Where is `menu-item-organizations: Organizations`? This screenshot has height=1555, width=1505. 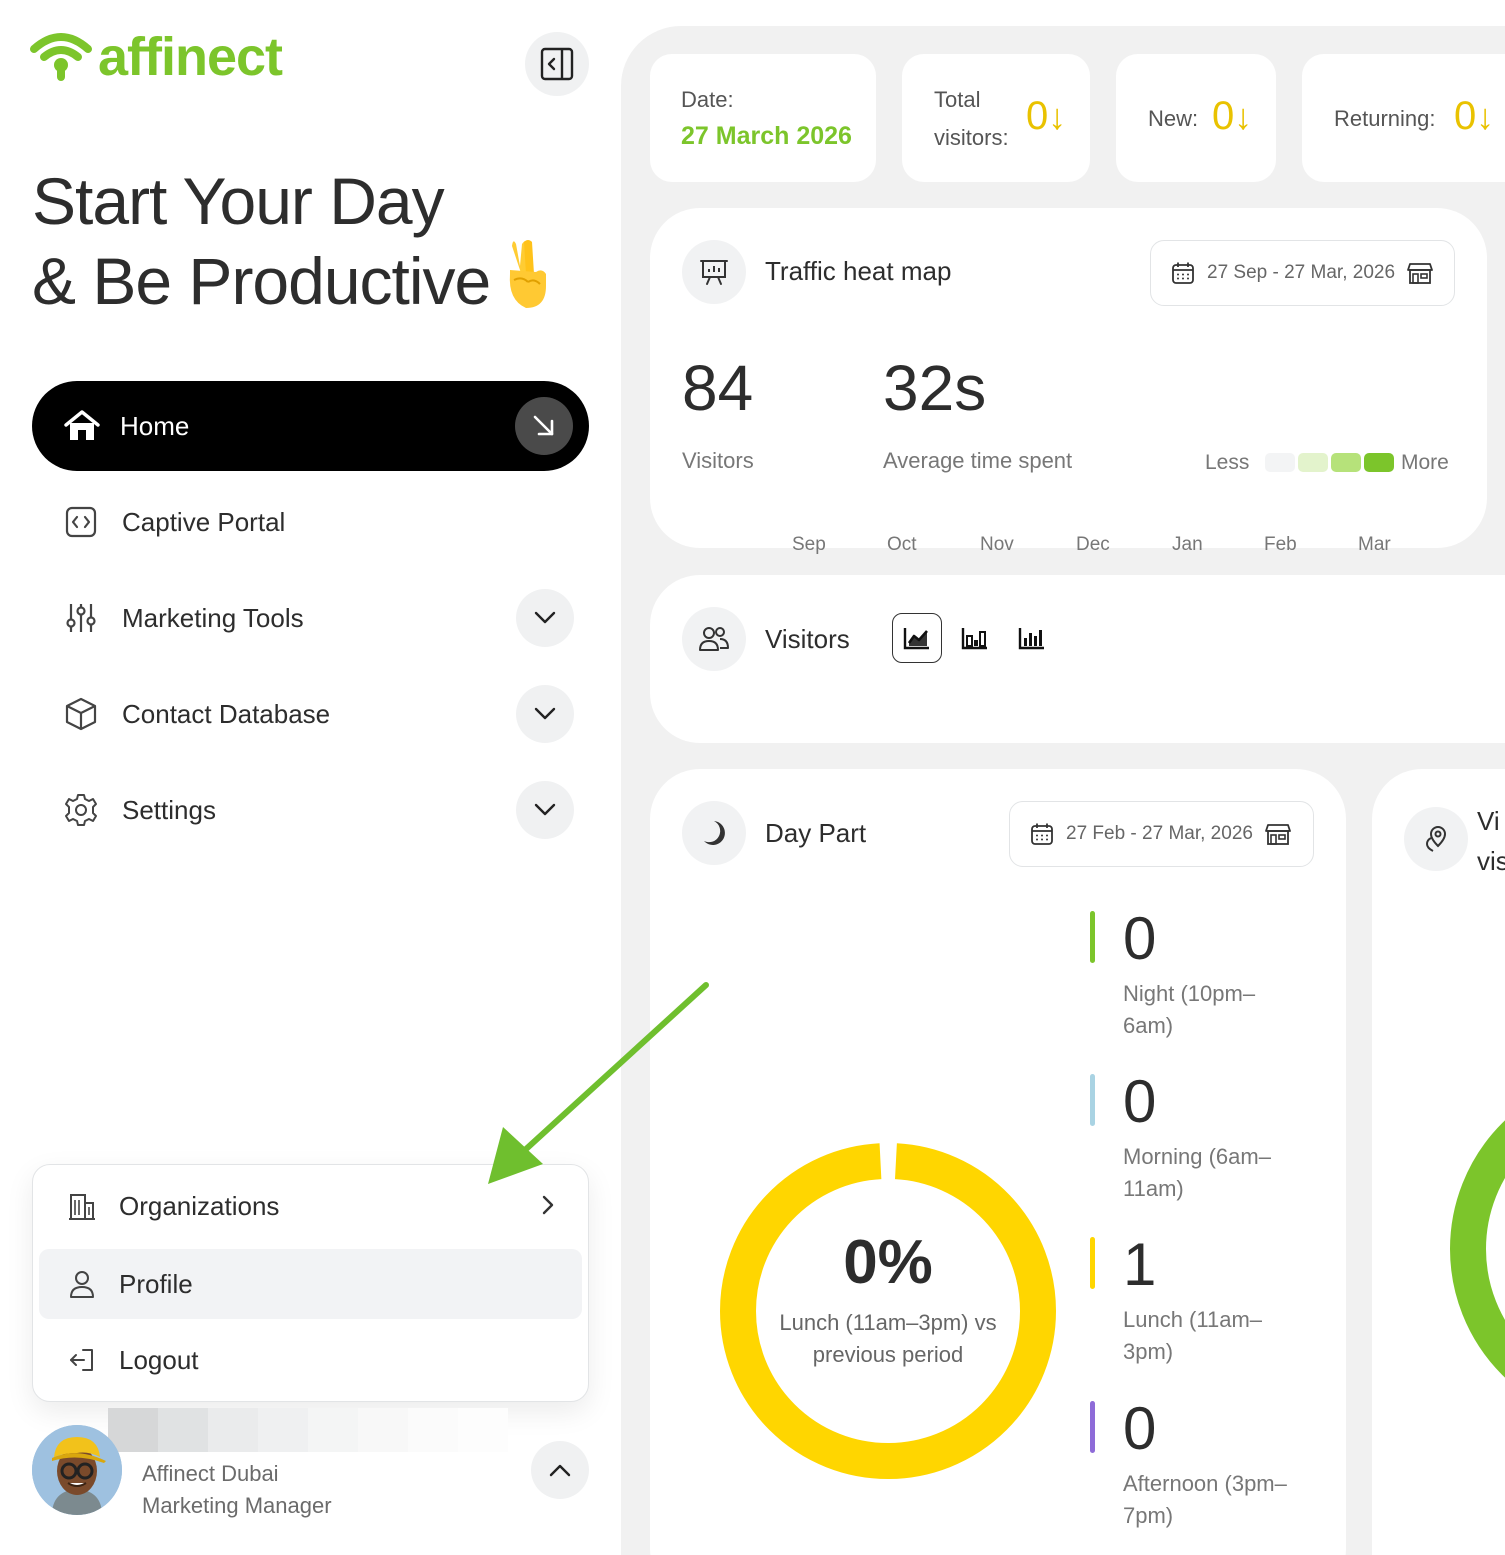
menu-item-organizations: Organizations is located at coordinates (310, 1206).